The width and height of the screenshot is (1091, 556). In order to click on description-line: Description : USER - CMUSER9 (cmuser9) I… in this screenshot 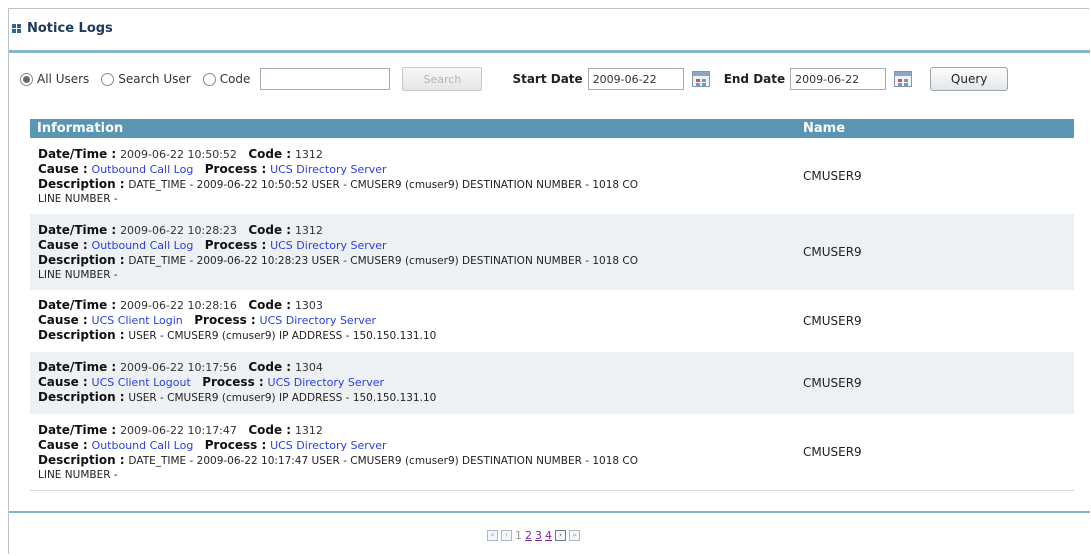, I will do `click(420, 398)`.